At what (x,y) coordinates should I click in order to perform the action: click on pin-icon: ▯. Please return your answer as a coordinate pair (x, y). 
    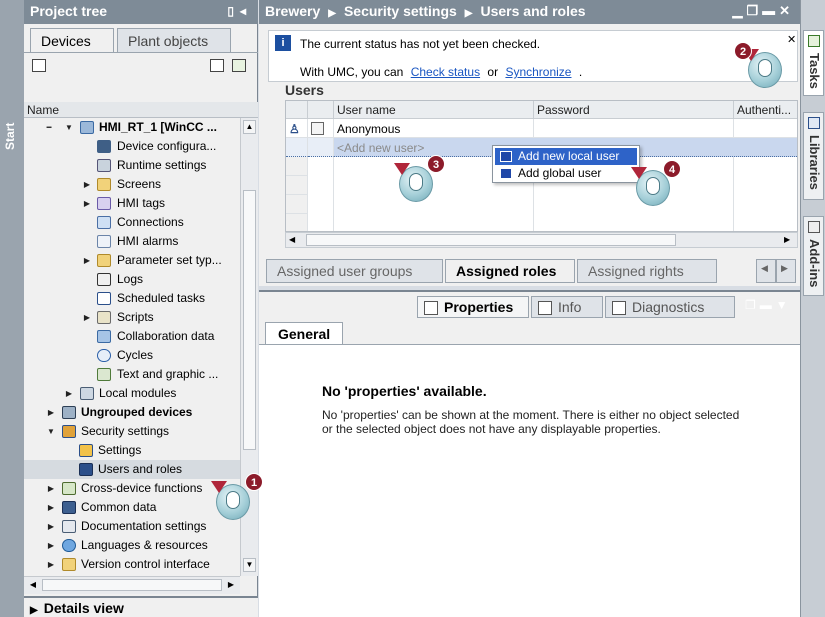
    Looking at the image, I should click on (233, 11).